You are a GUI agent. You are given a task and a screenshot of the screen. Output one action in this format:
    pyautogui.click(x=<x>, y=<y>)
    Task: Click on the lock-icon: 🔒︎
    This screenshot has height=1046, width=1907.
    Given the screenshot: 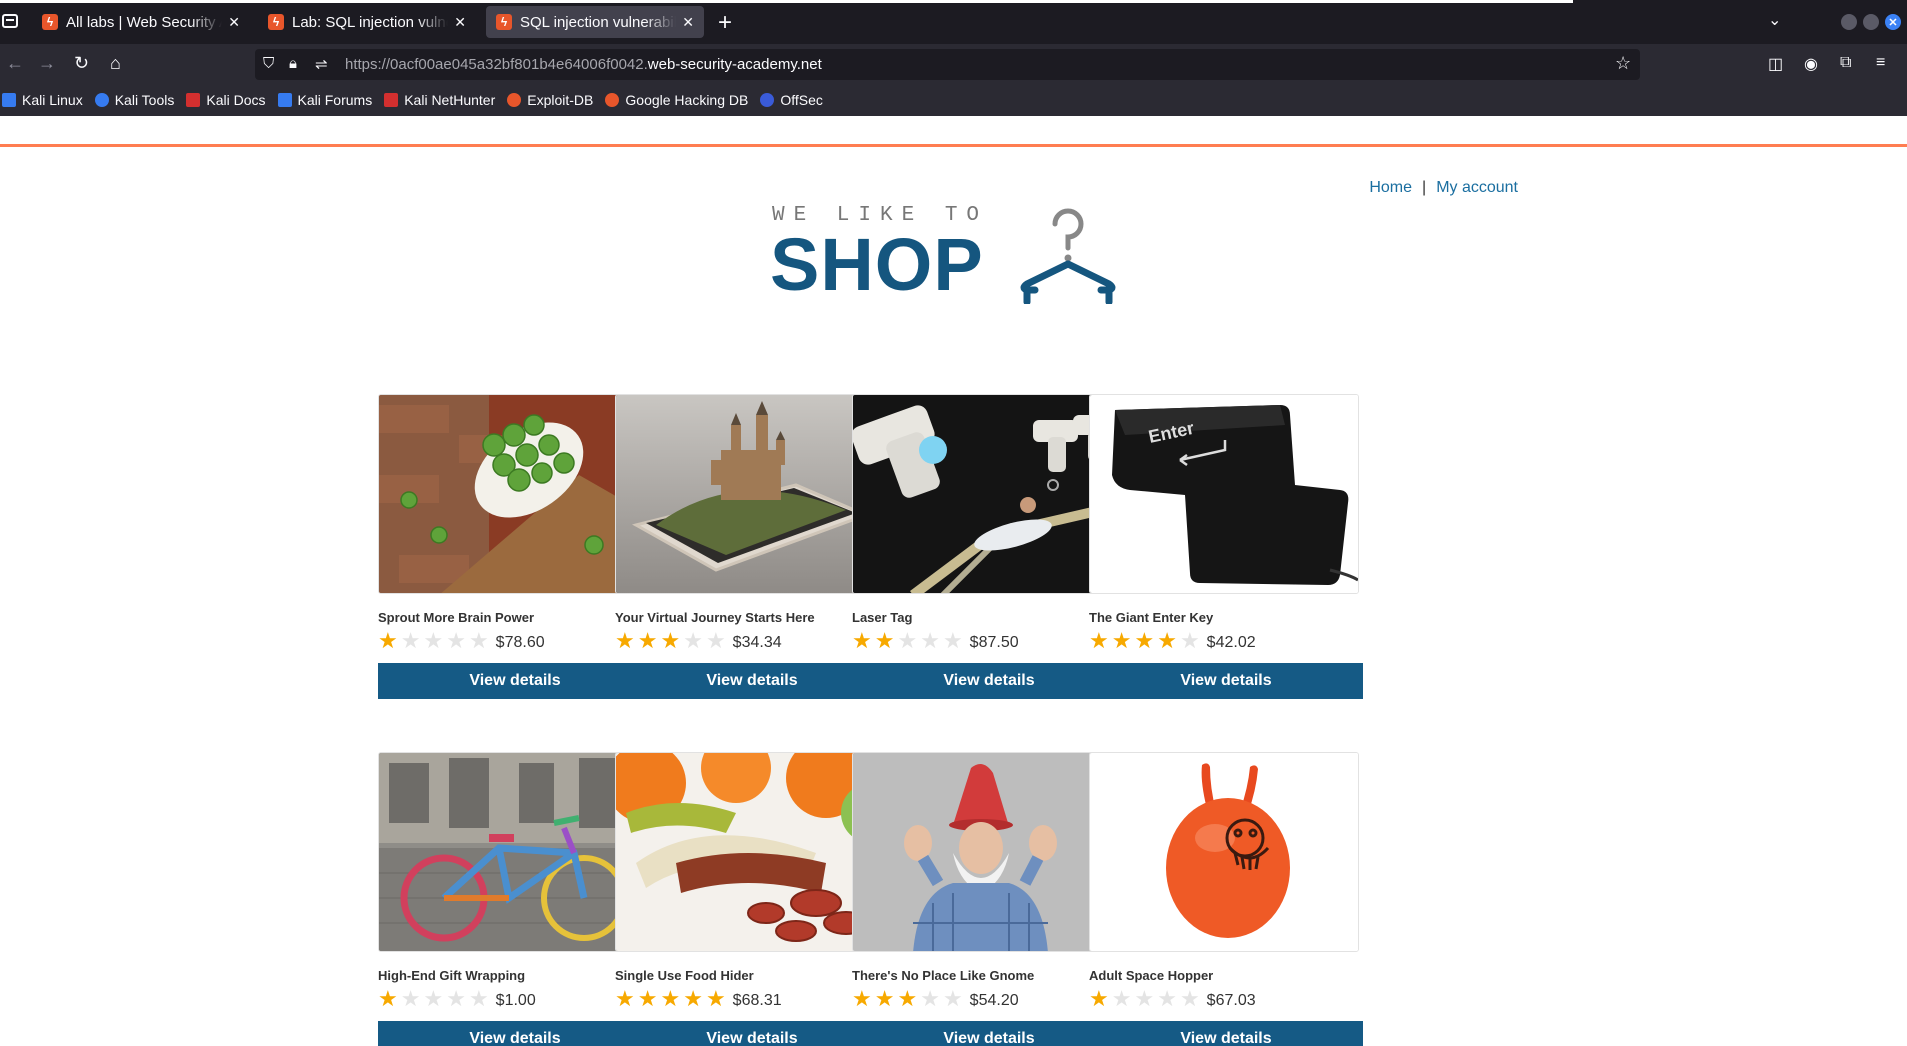 What is the action you would take?
    pyautogui.click(x=293, y=63)
    